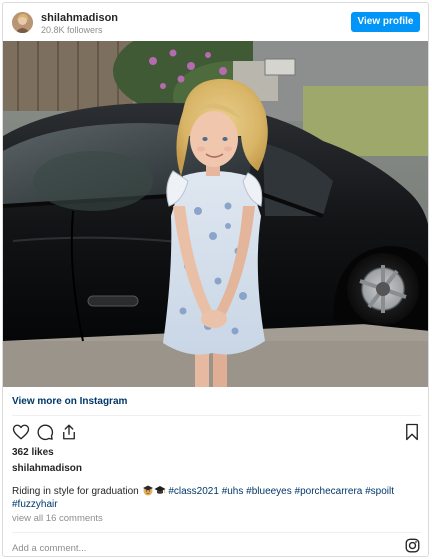 The width and height of the screenshot is (432, 559). Describe the element at coordinates (193, 491) in the screenshot. I see `hashtag-link: #class2021` at that location.